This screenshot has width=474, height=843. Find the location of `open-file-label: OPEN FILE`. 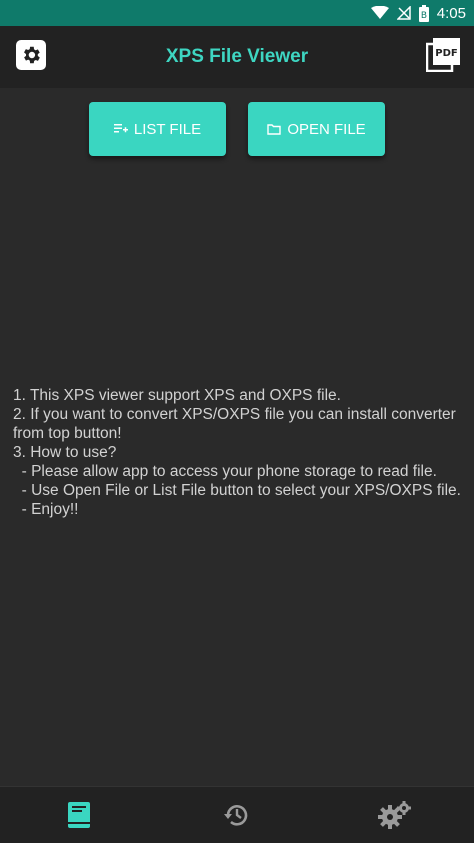

open-file-label: OPEN FILE is located at coordinates (326, 129).